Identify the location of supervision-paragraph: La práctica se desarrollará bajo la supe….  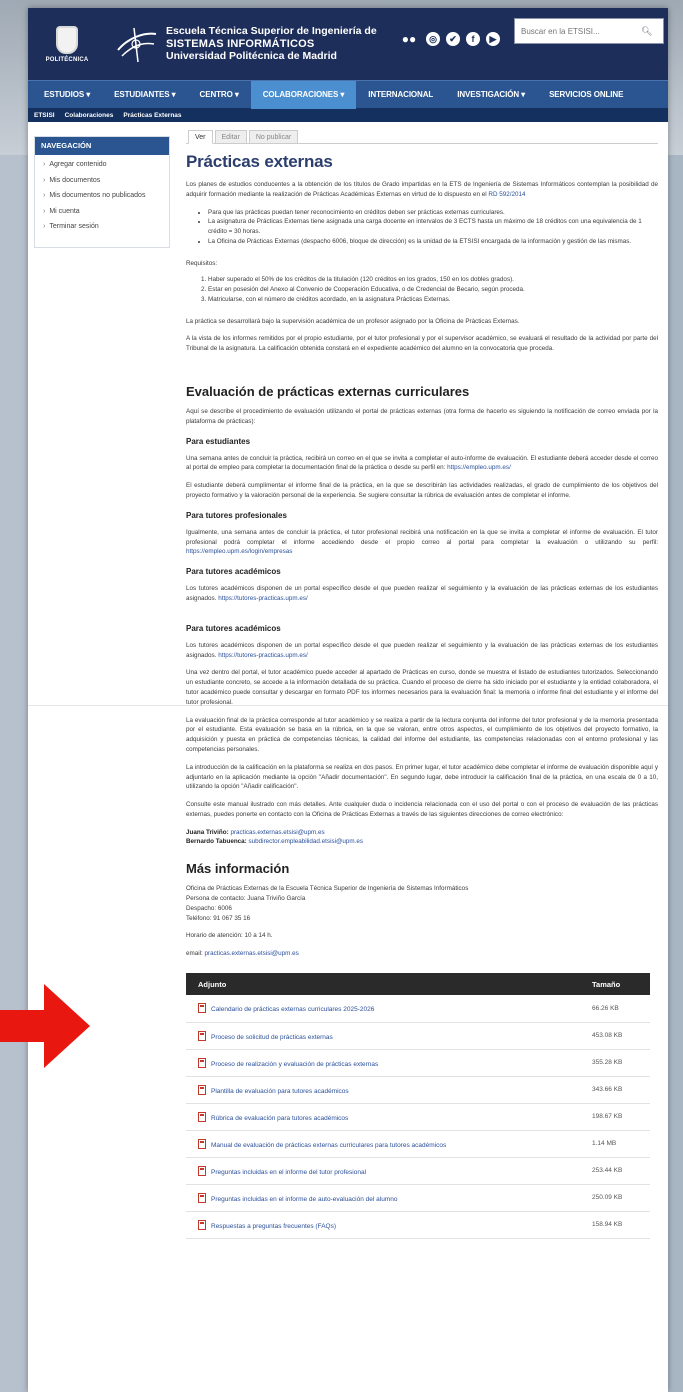
(353, 321).